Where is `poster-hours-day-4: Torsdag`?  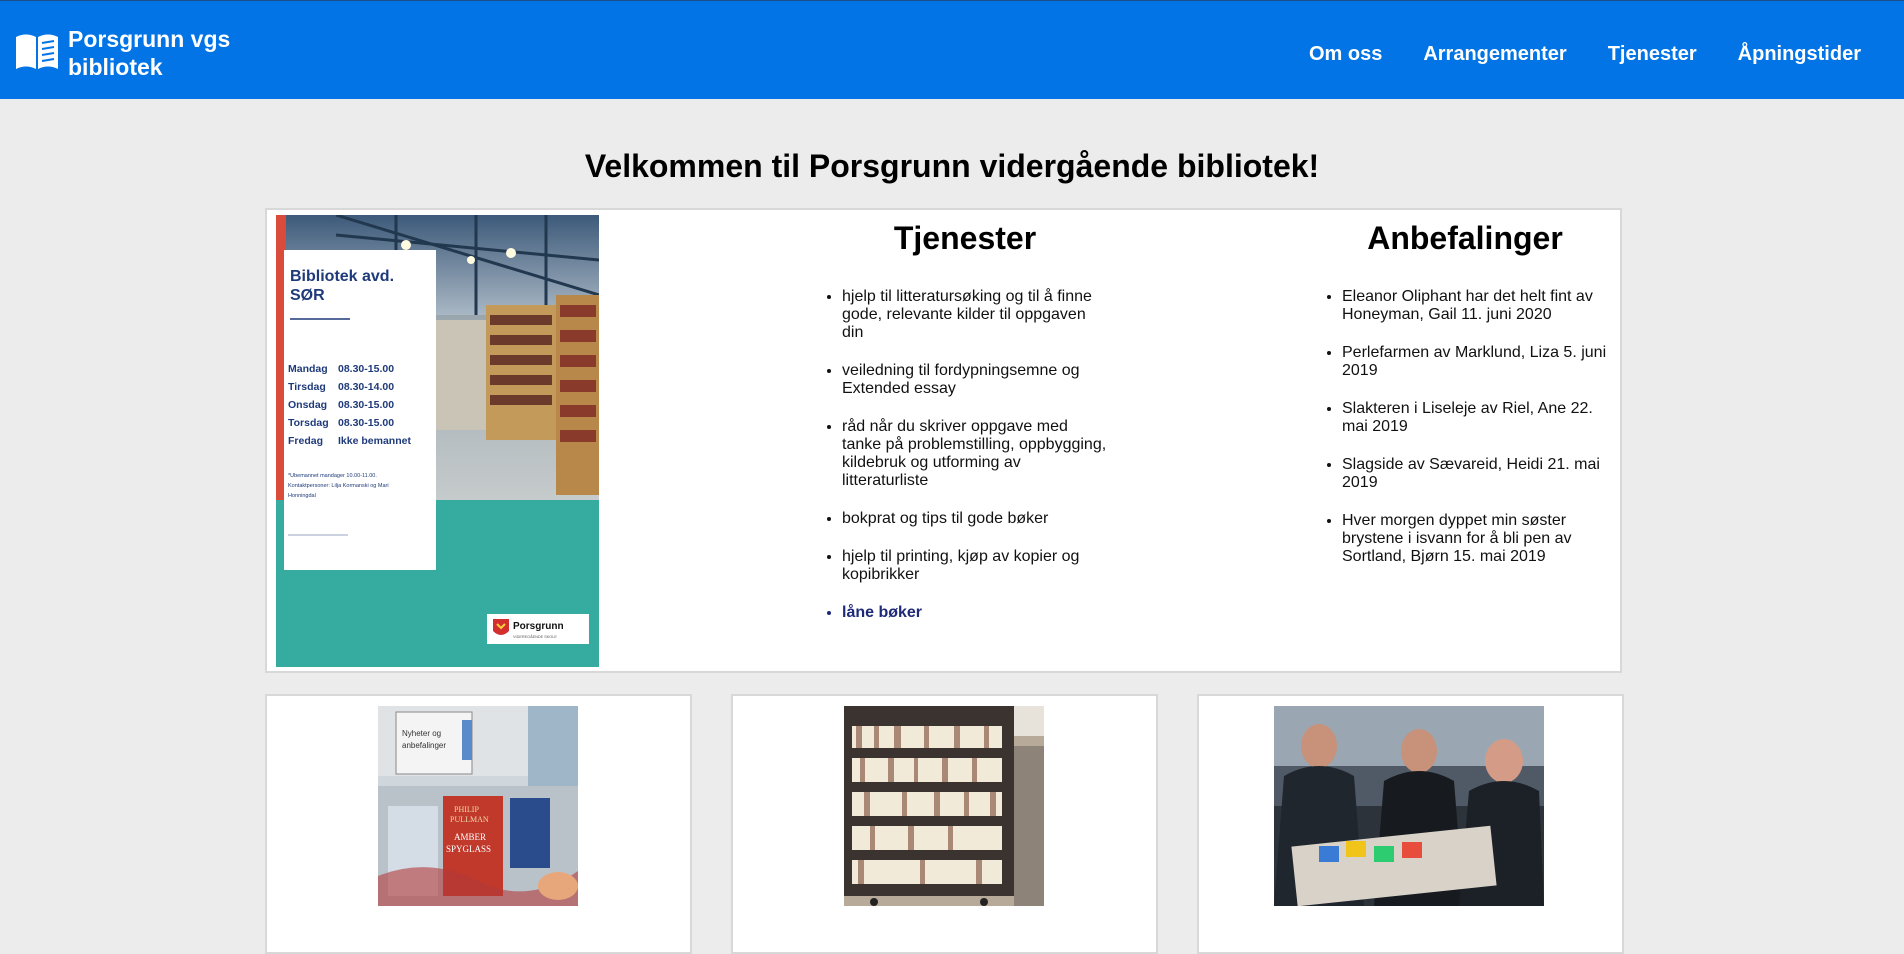
poster-hours-day-4: Torsdag is located at coordinates (308, 423).